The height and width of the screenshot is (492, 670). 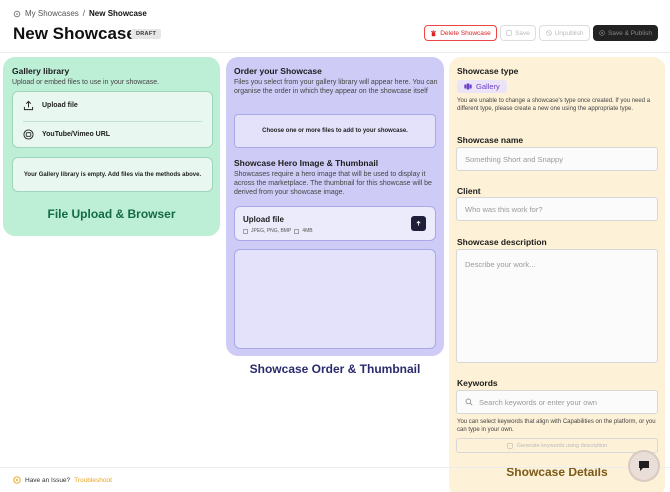 I want to click on header-divider, so click(x=335, y=52).